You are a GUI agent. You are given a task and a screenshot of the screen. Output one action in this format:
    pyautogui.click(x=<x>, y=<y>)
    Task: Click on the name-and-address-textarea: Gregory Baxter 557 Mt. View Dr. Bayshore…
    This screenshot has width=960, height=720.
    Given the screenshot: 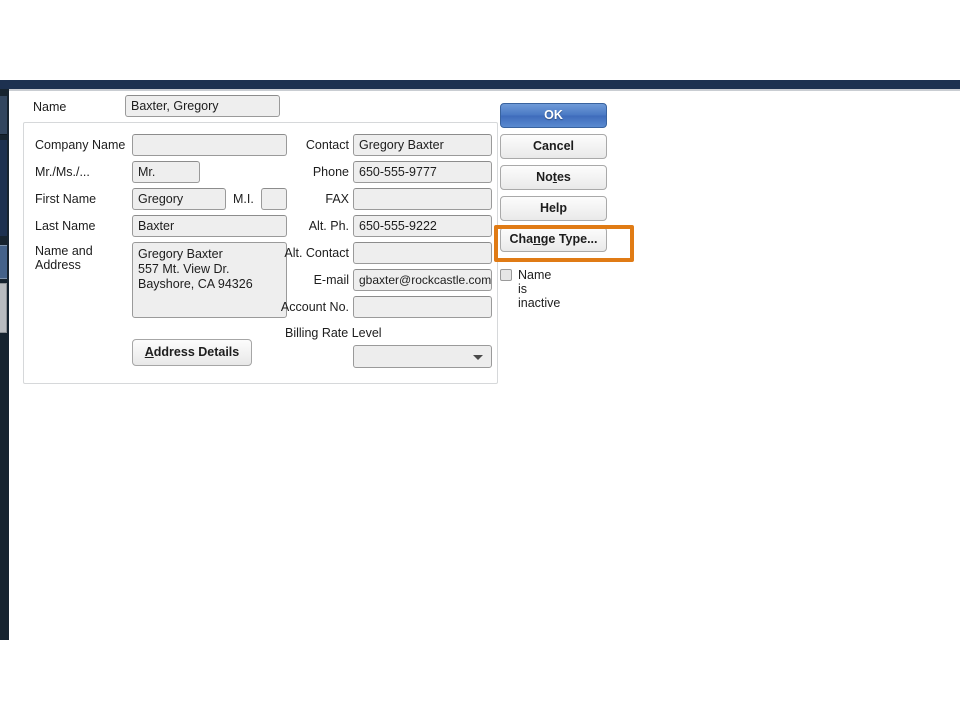 What is the action you would take?
    pyautogui.click(x=209, y=280)
    